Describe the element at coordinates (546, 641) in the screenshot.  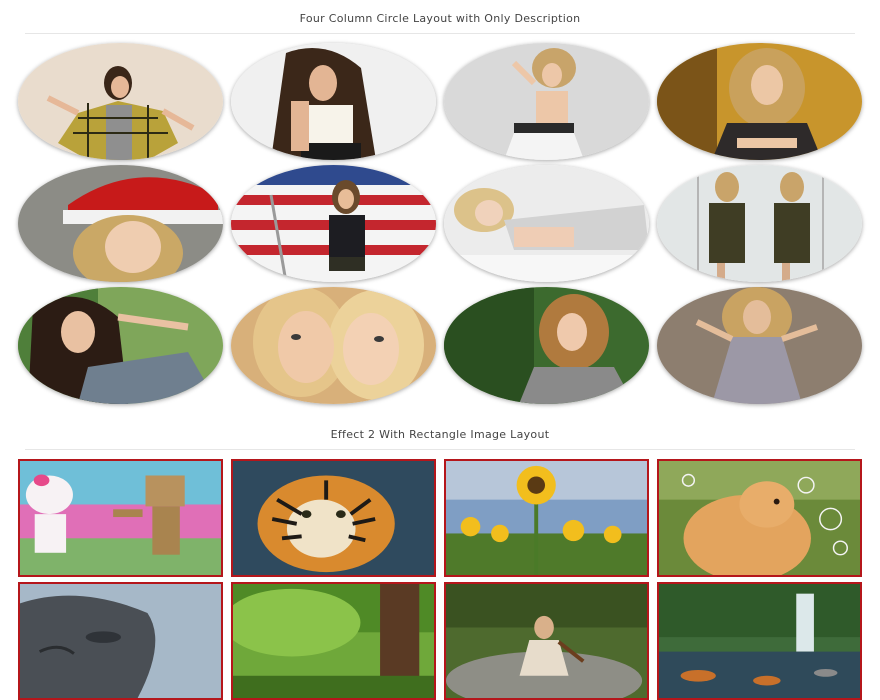
I see `rect-photo-violin-girl-rocks` at that location.